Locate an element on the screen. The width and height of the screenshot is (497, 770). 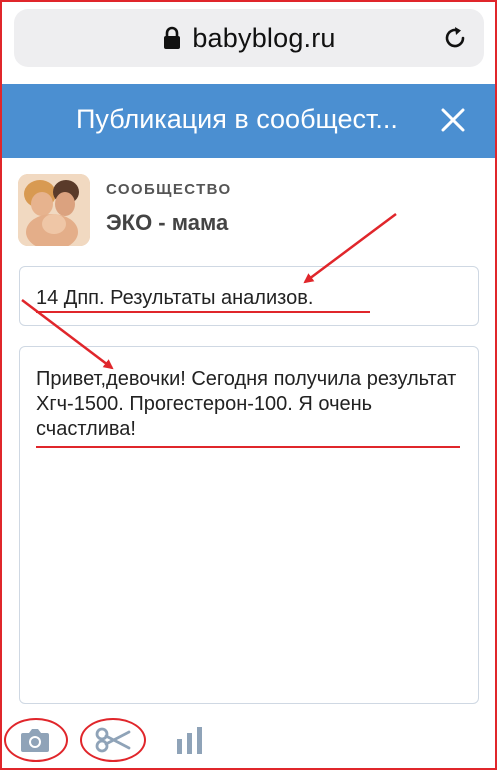
editor-toolbar is located at coordinates (248, 740).